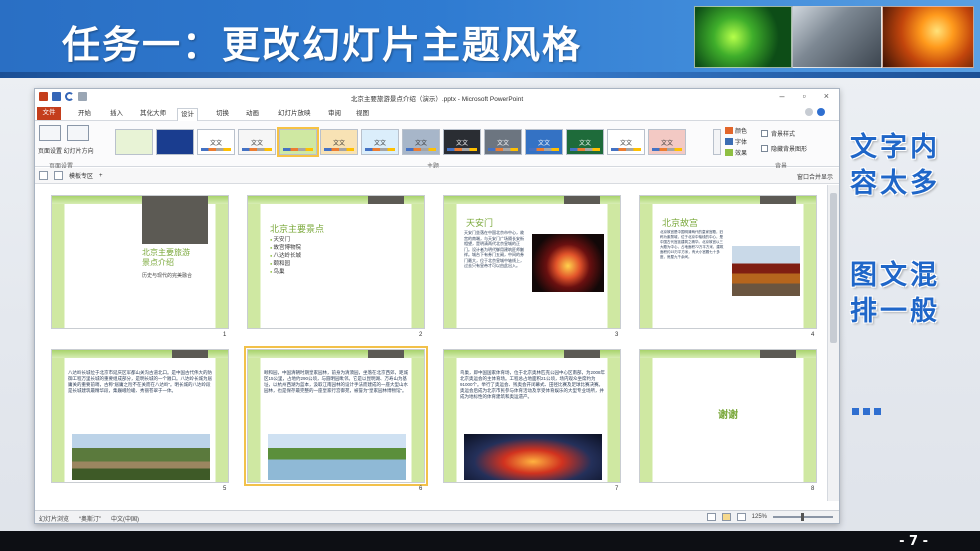 This screenshot has width=980, height=551. What do you see at coordinates (437, 113) in the screenshot?
I see `ribbon-tabs: 文件 开始 插入 其化大师 设计 切换 动画 幻灯片放映 审阅 视图` at bounding box center [437, 113].